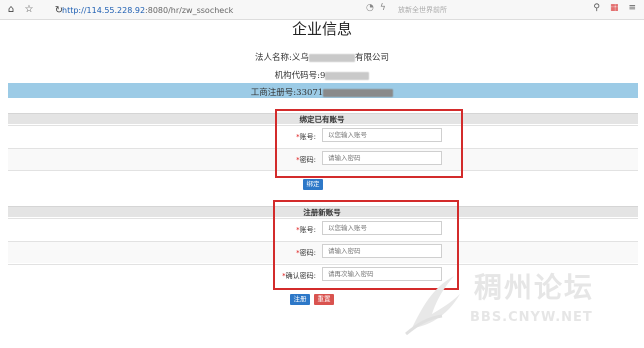 This screenshot has width=644, height=348. Describe the element at coordinates (432, 306) in the screenshot. I see `forum-logo-icon` at that location.